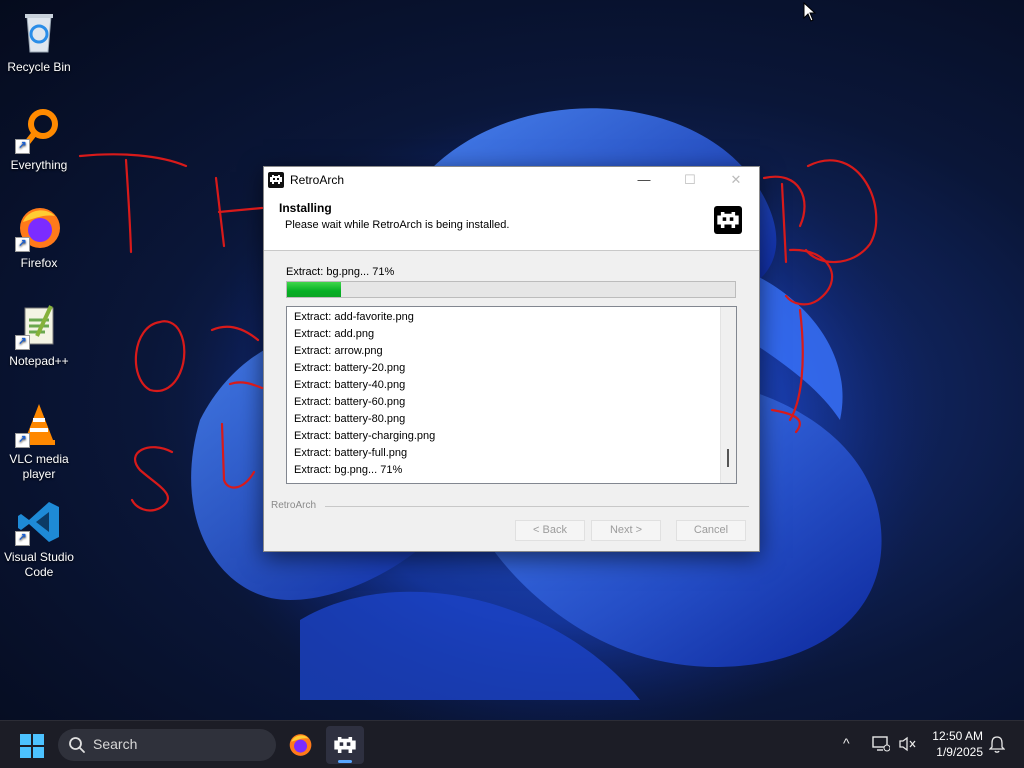 This screenshot has width=1024, height=768. I want to click on desktop-icon-label: VLC media player, so click(39, 466).